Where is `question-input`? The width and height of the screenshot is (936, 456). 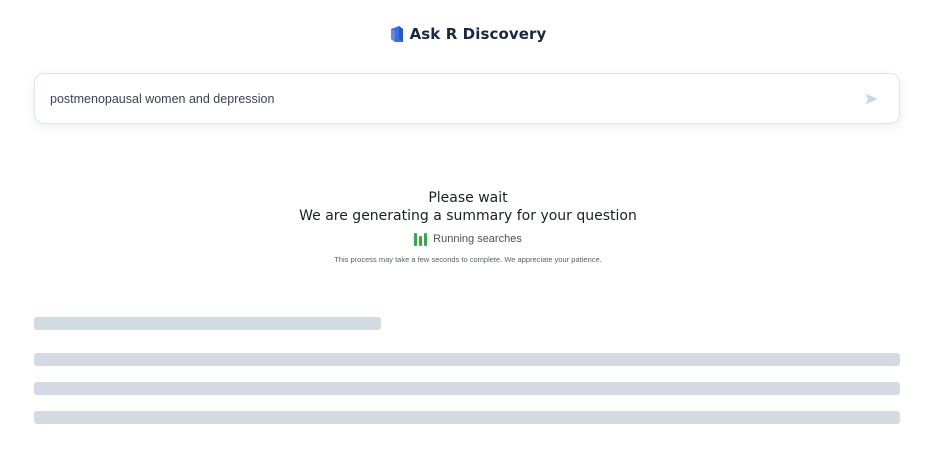
question-input is located at coordinates (444, 98).